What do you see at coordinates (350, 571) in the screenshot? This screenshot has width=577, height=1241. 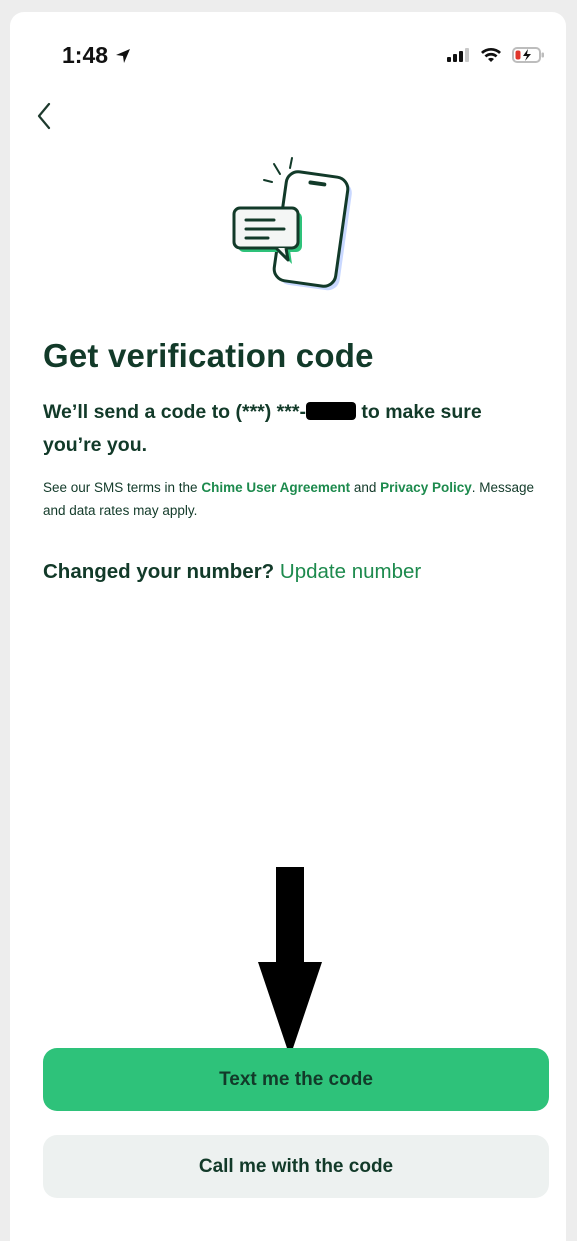 I see `update-number-link: Update number` at bounding box center [350, 571].